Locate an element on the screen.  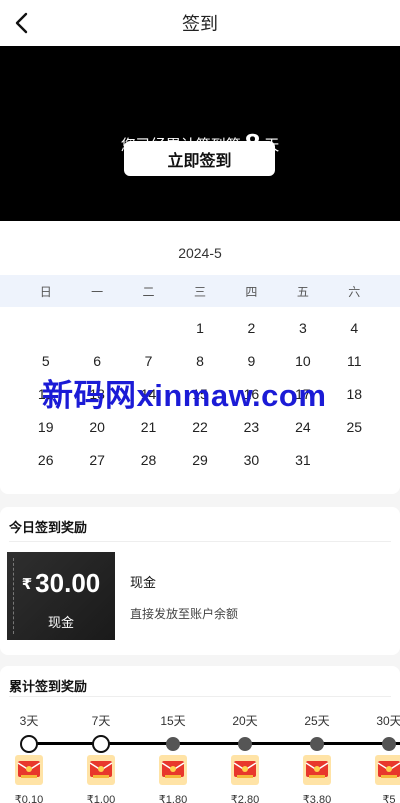
back-button is located at coordinates (21, 23).